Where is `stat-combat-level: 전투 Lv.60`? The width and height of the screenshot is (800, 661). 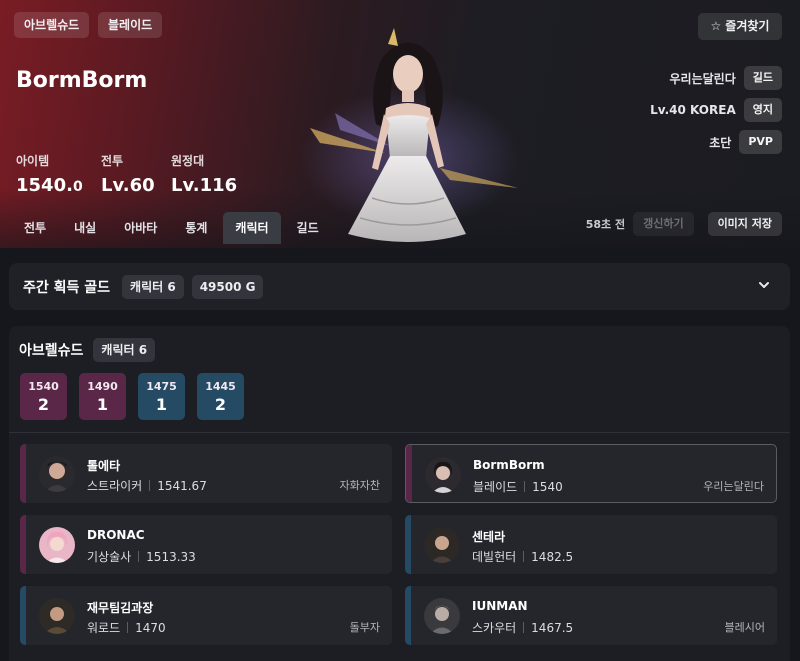
stat-combat-level: 전투 Lv.60 is located at coordinates (128, 174).